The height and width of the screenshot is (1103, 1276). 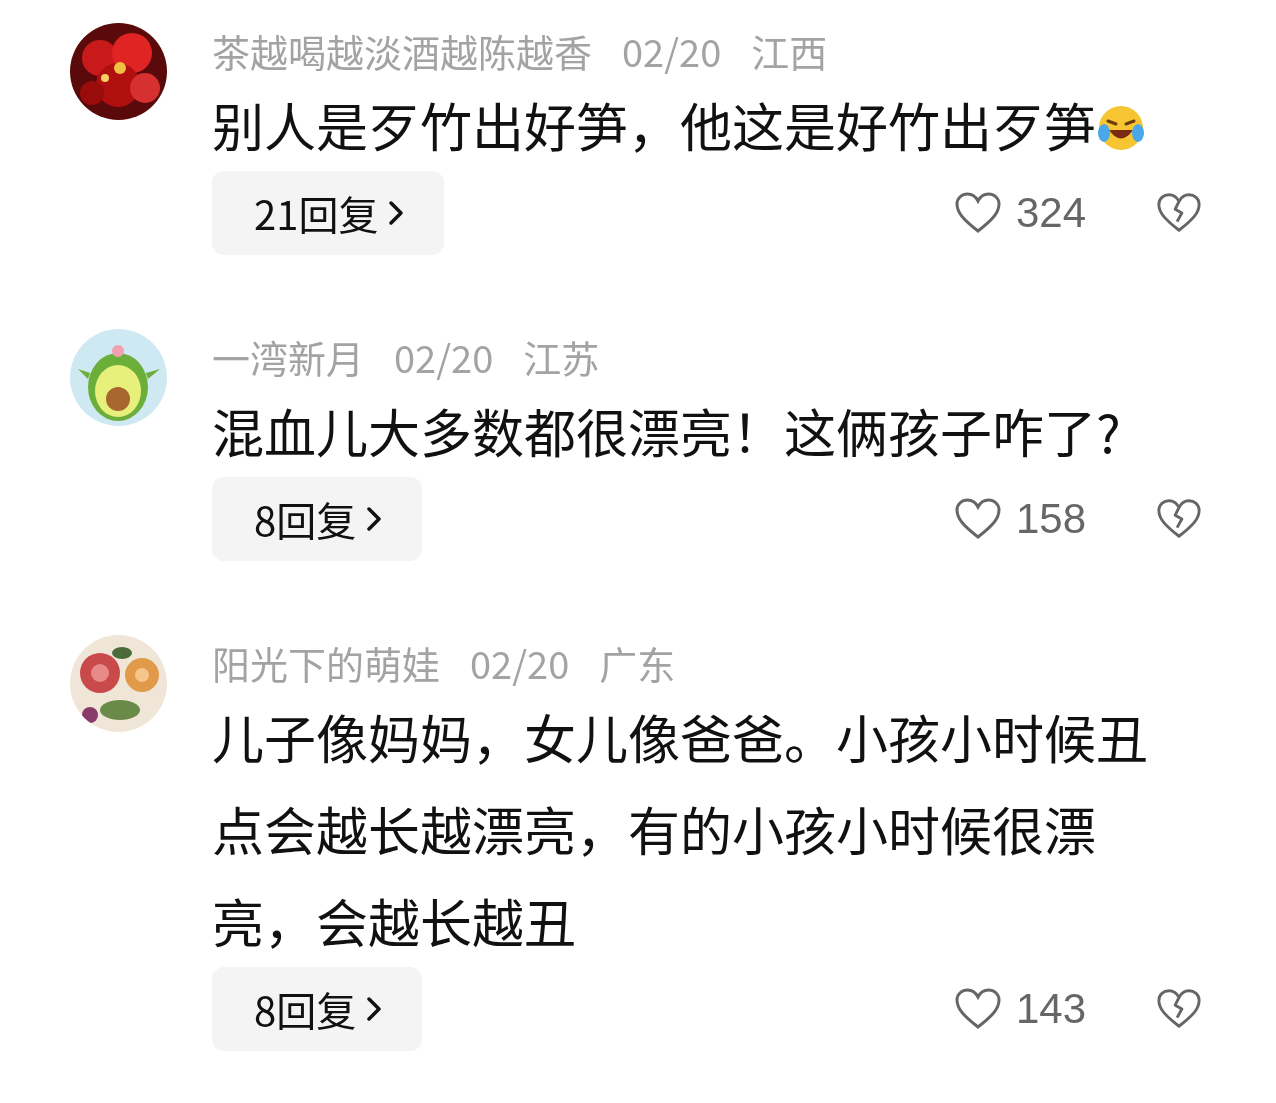 I want to click on comment-location: 江苏, so click(x=561, y=357).